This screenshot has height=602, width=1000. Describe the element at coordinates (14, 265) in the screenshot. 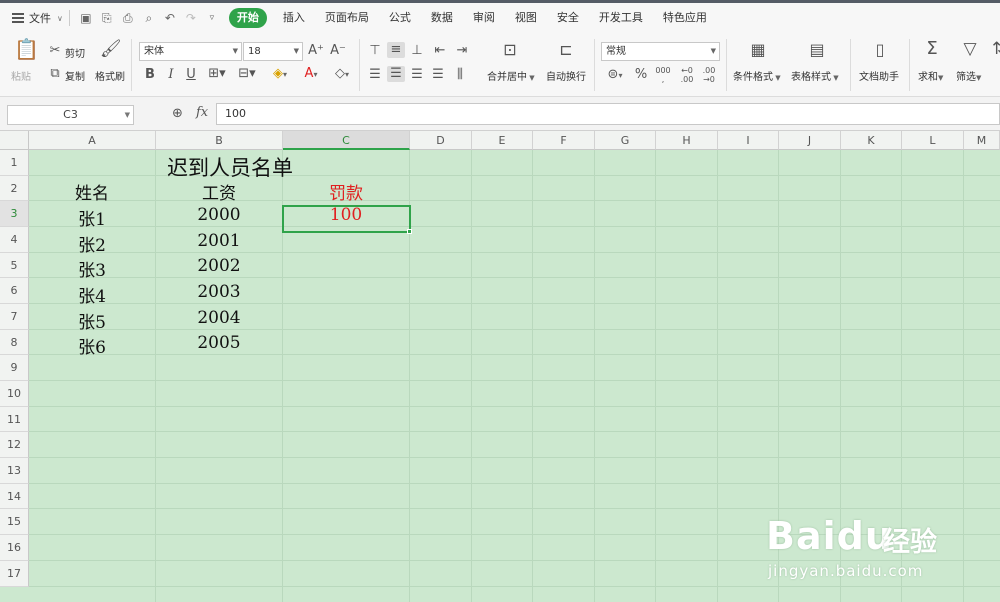

I see `row-header-5: 5` at that location.